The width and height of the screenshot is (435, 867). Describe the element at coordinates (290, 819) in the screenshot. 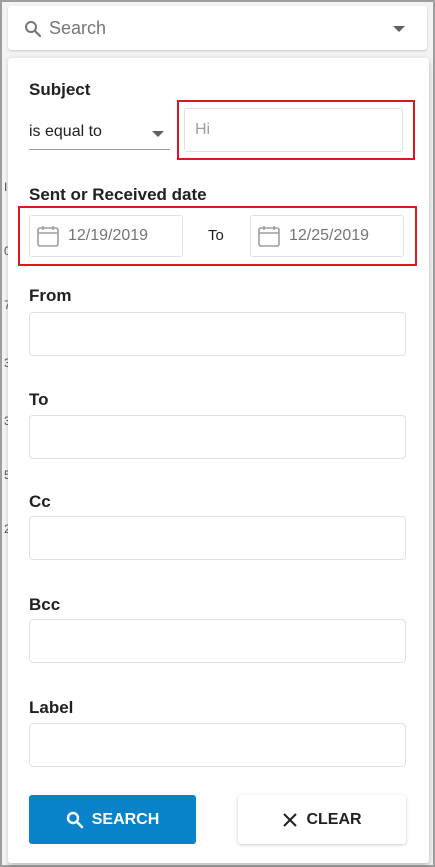

I see `close-icon` at that location.